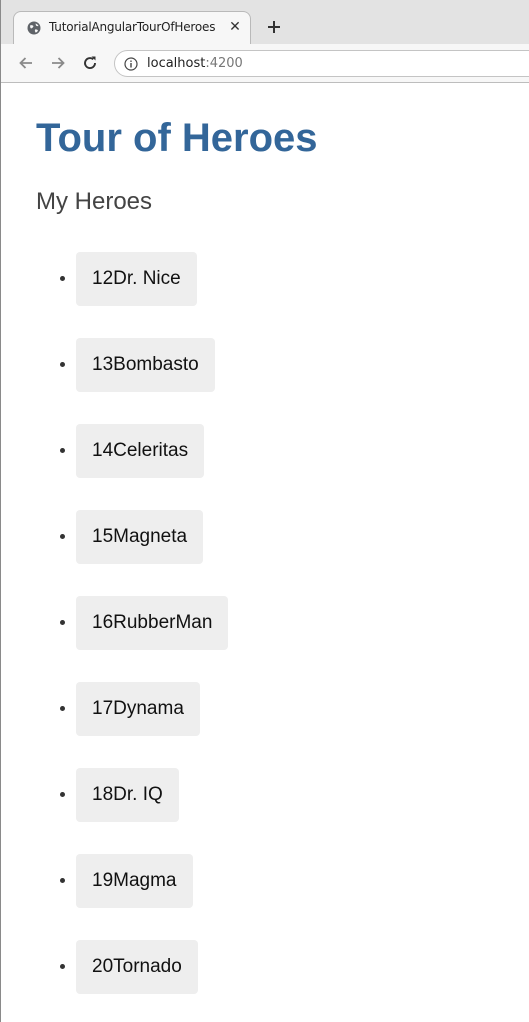  I want to click on hero-button: 18Dr. IQ, so click(127, 795).